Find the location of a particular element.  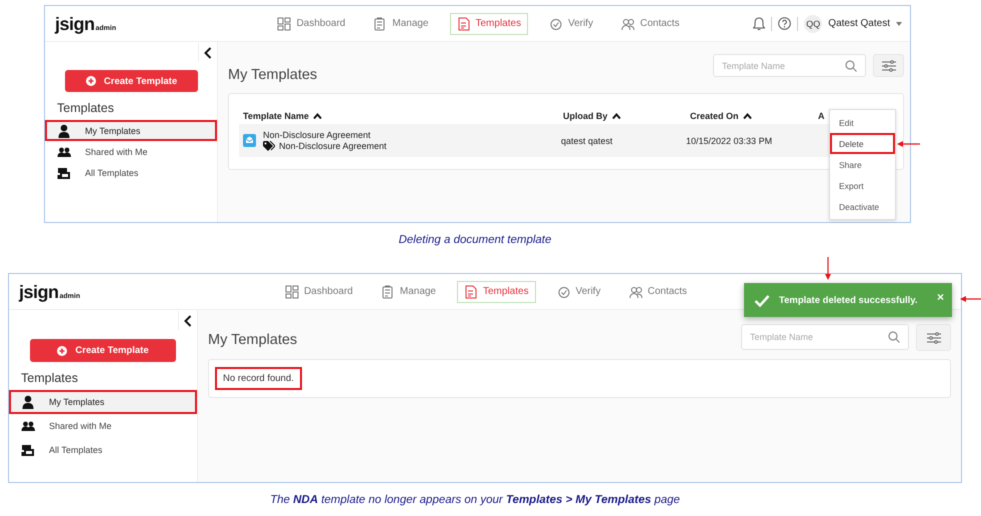

table-cell-text: 10/15/2022 03:33 PM is located at coordinates (730, 141).